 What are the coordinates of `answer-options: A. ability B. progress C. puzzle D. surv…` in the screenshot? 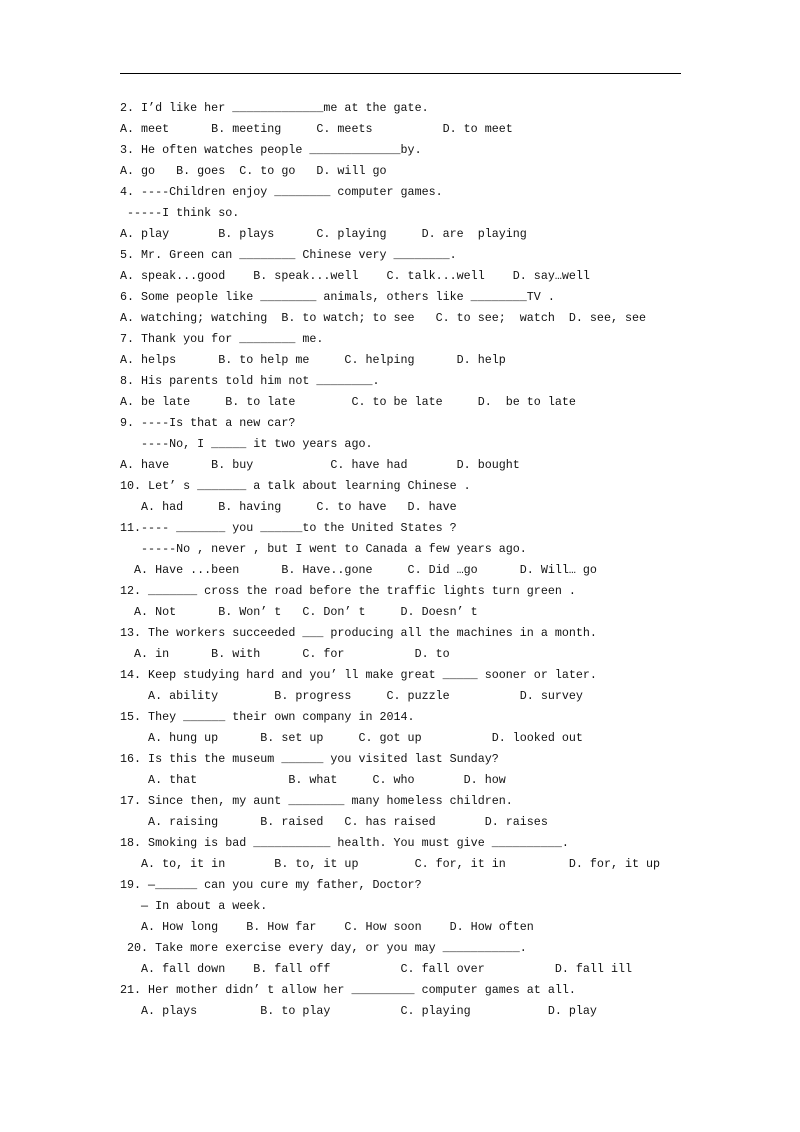 It's located at (351, 696).